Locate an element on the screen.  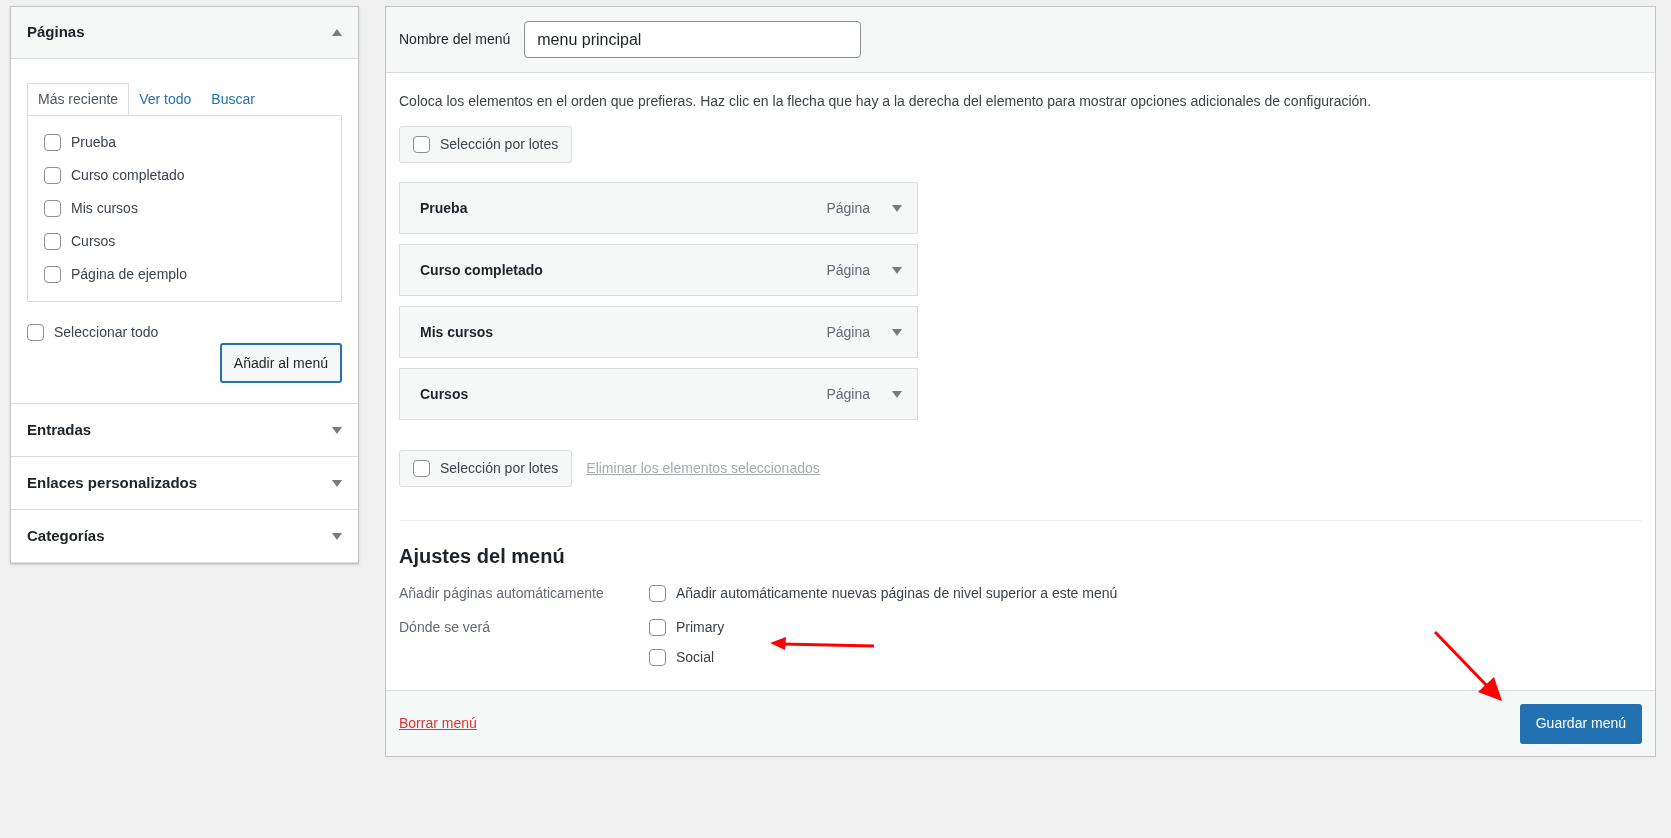
menu-item: Mis cursos Página is located at coordinates (658, 332).